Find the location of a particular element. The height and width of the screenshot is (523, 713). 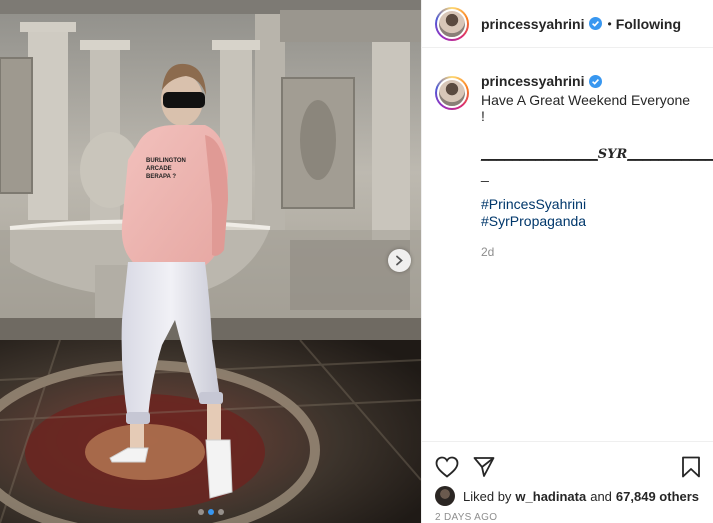

action-bar is located at coordinates (567, 462).